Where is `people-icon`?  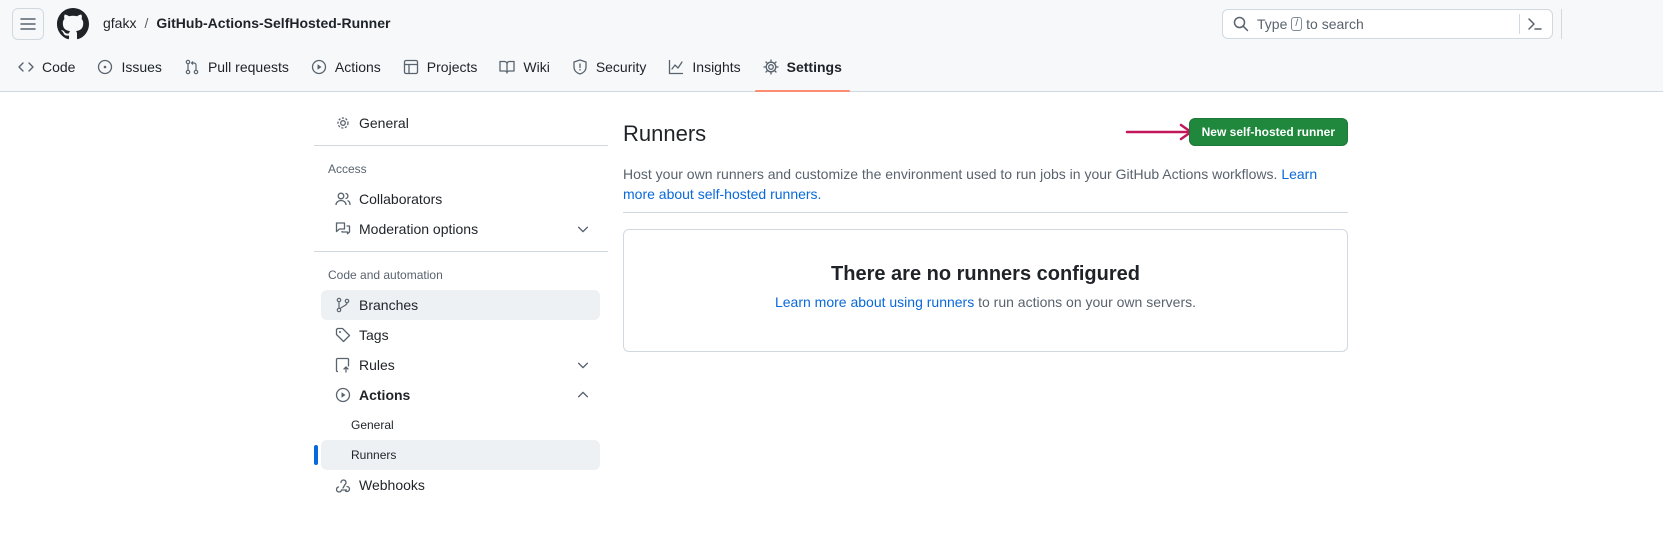
people-icon is located at coordinates (343, 199).